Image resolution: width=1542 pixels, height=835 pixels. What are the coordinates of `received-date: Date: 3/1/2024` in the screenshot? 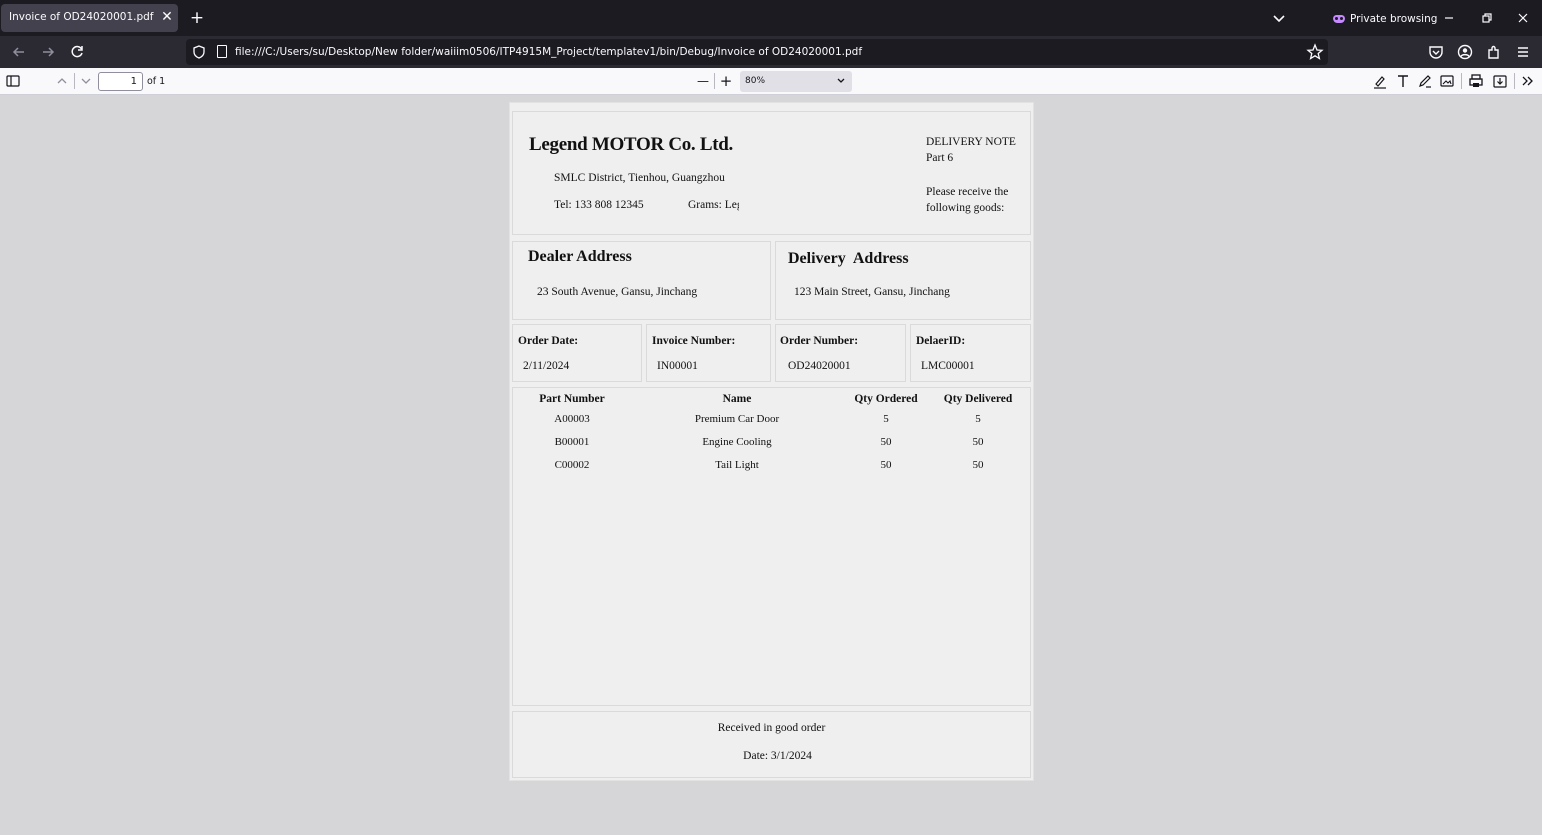 It's located at (777, 756).